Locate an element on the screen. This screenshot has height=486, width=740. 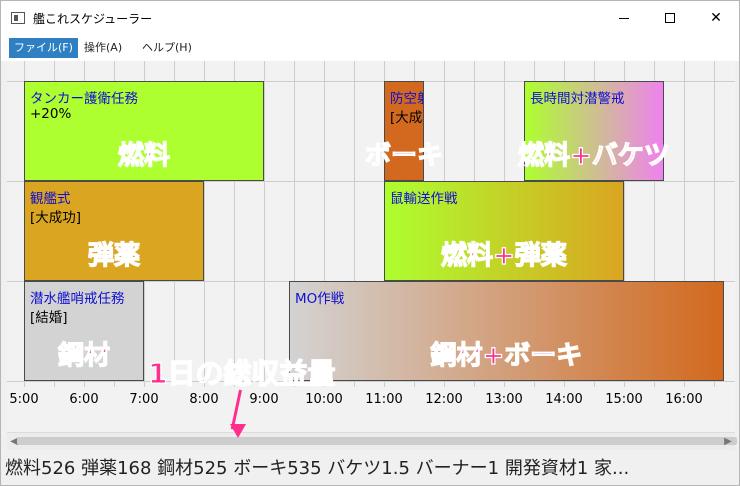
grid-line-vertical is located at coordinates (264, 224).